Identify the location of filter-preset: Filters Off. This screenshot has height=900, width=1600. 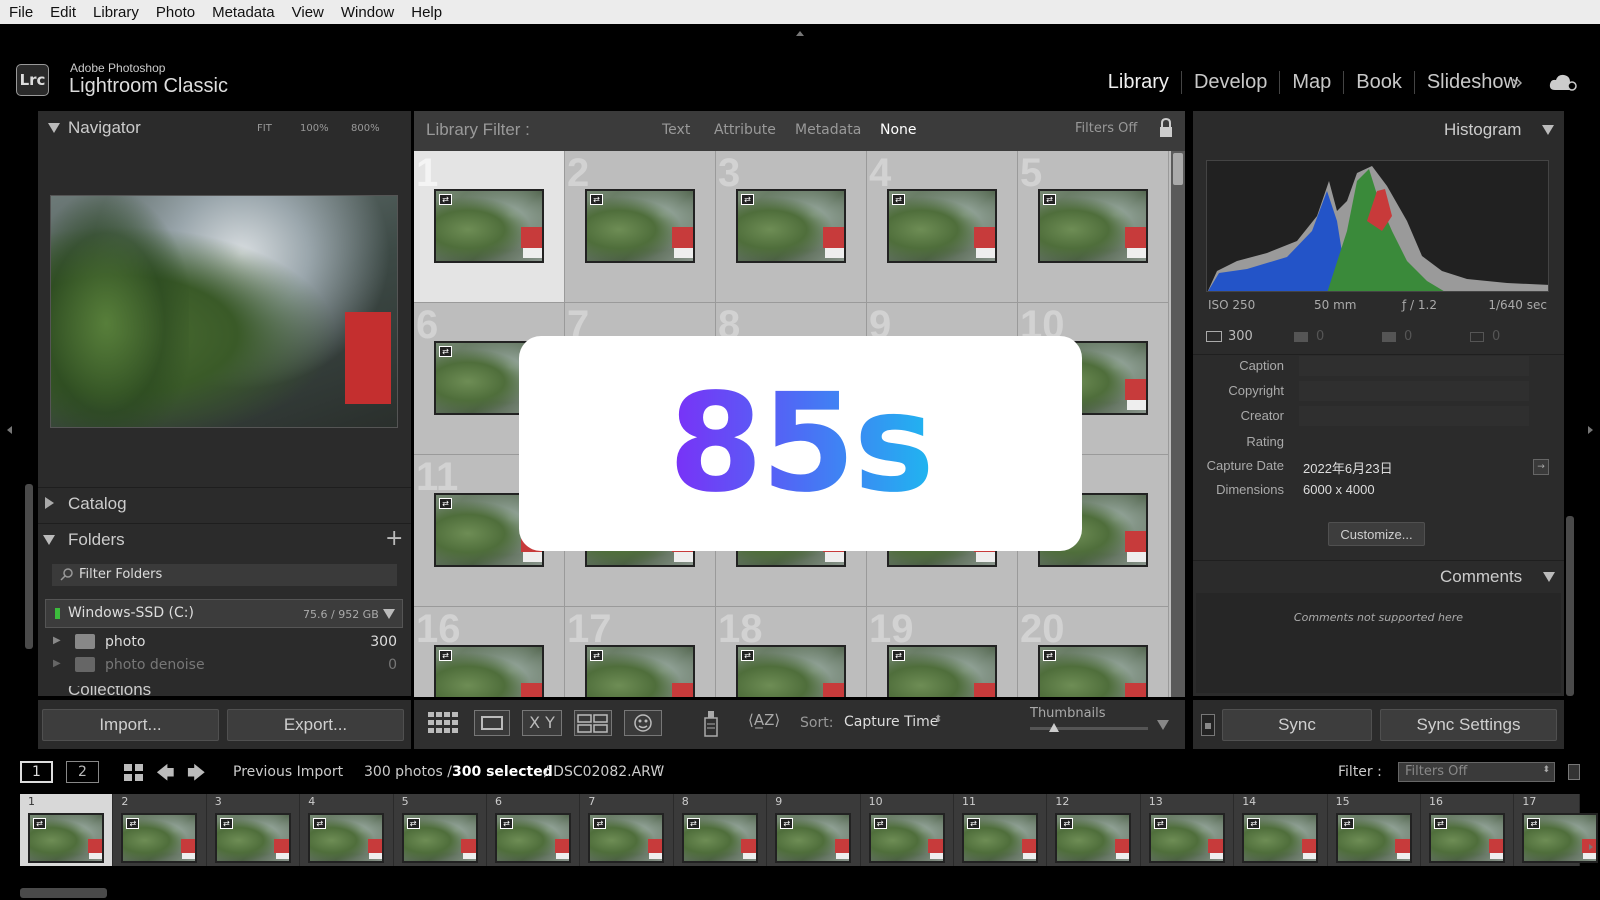
(1106, 128).